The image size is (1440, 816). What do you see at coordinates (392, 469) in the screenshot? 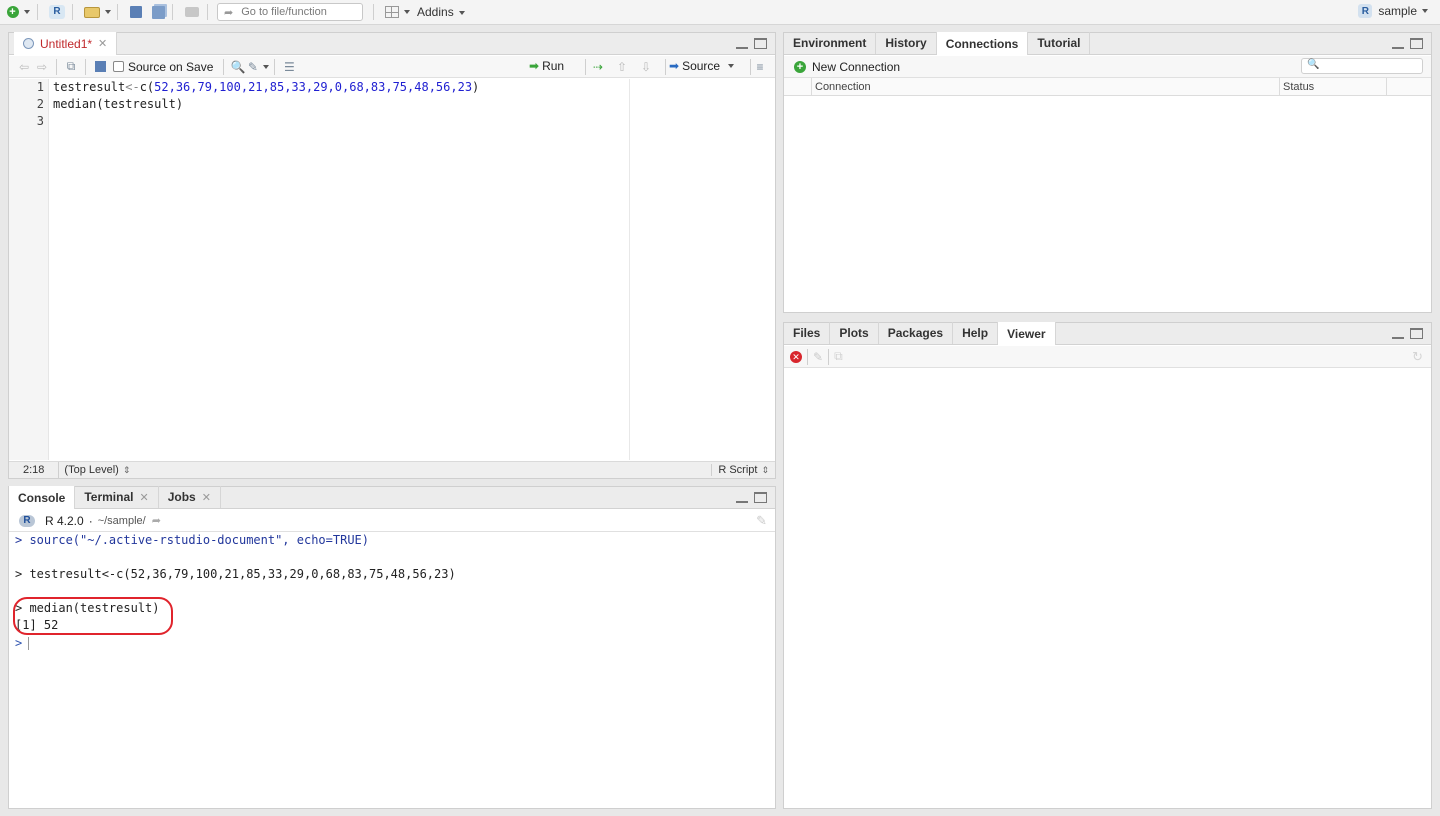
I see `editor-statusbar: 2:18 (Top Level) ⇕ R Script ⇕` at bounding box center [392, 469].